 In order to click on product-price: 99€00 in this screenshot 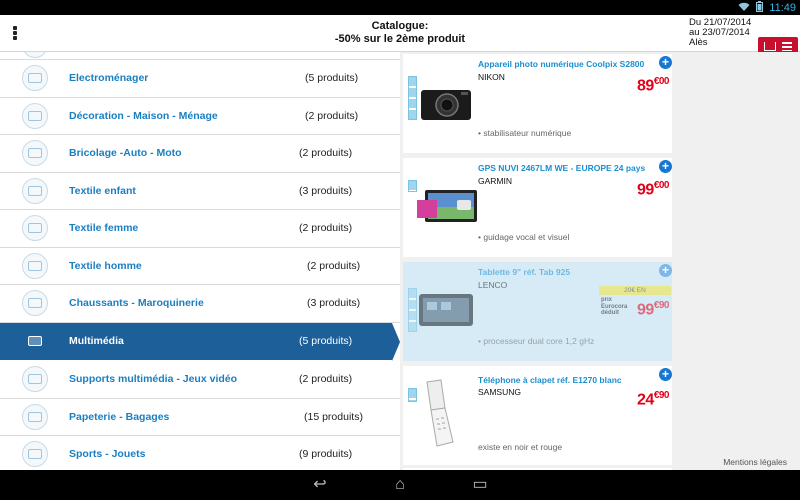, I will do `click(653, 189)`.